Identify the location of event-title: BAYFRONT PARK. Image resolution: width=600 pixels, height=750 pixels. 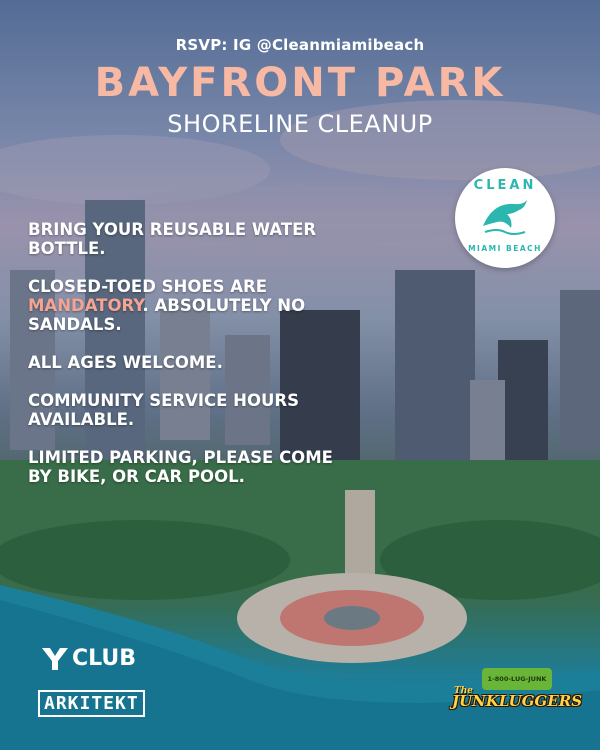
(300, 83).